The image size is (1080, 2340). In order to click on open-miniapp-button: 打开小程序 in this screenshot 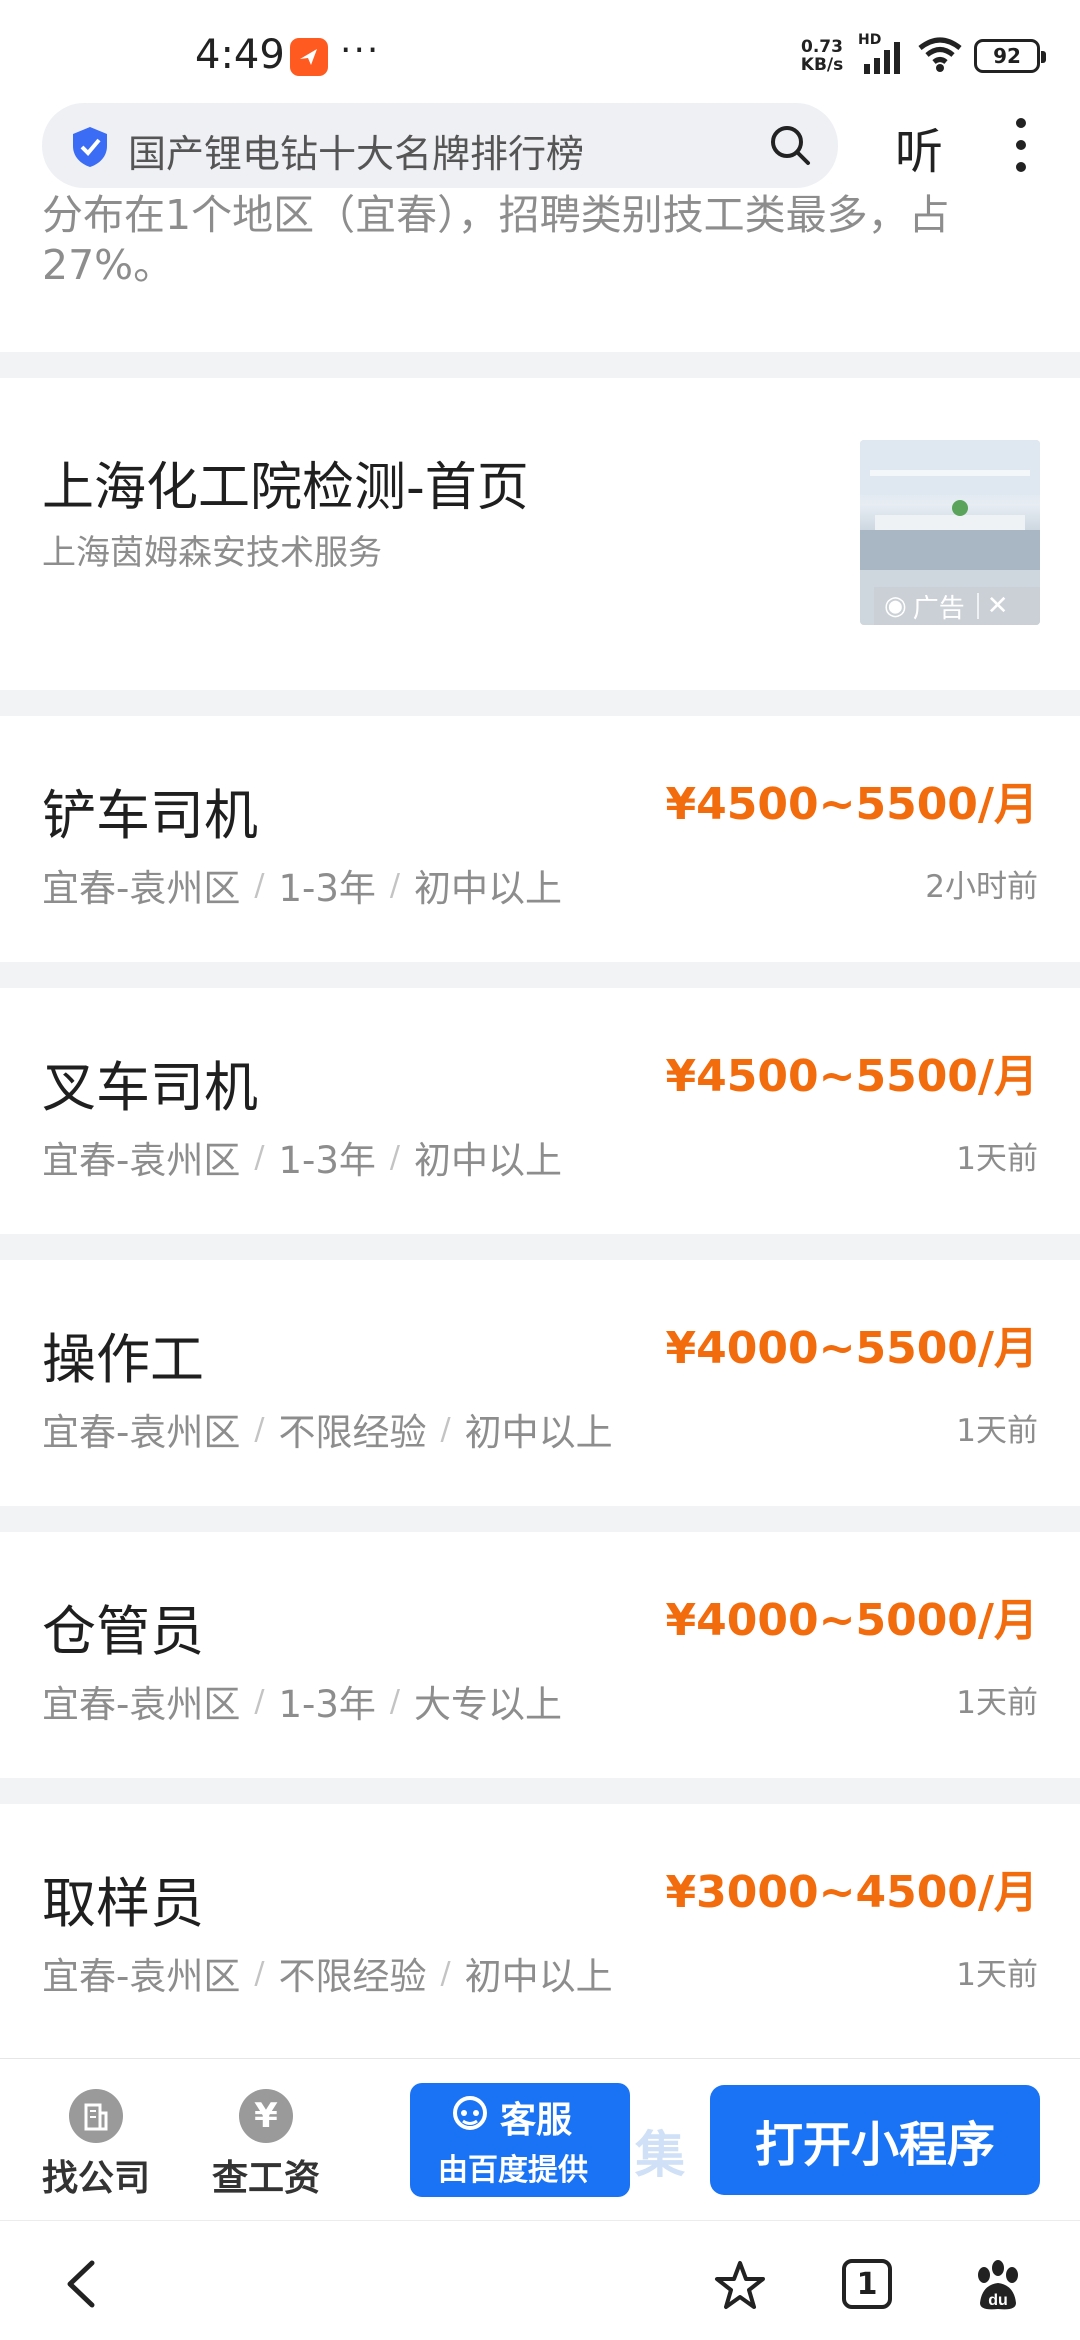, I will do `click(875, 2140)`.